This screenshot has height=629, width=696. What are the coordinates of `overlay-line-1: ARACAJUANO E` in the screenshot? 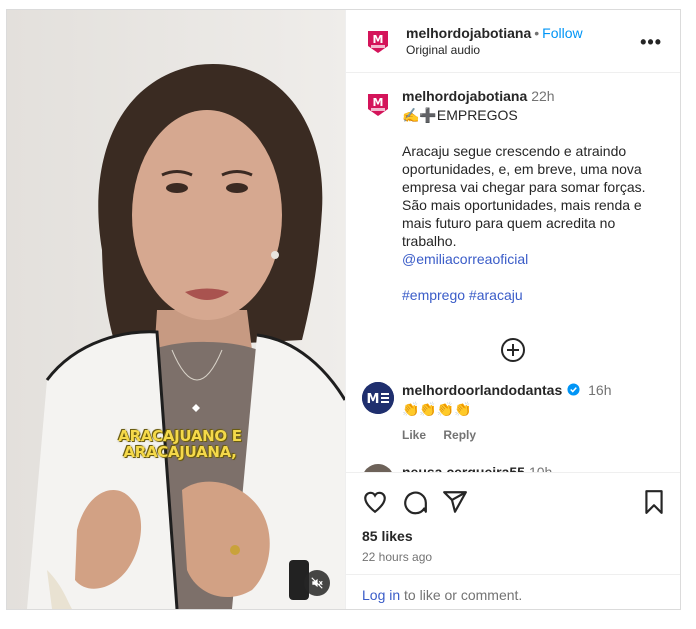 It's located at (180, 436).